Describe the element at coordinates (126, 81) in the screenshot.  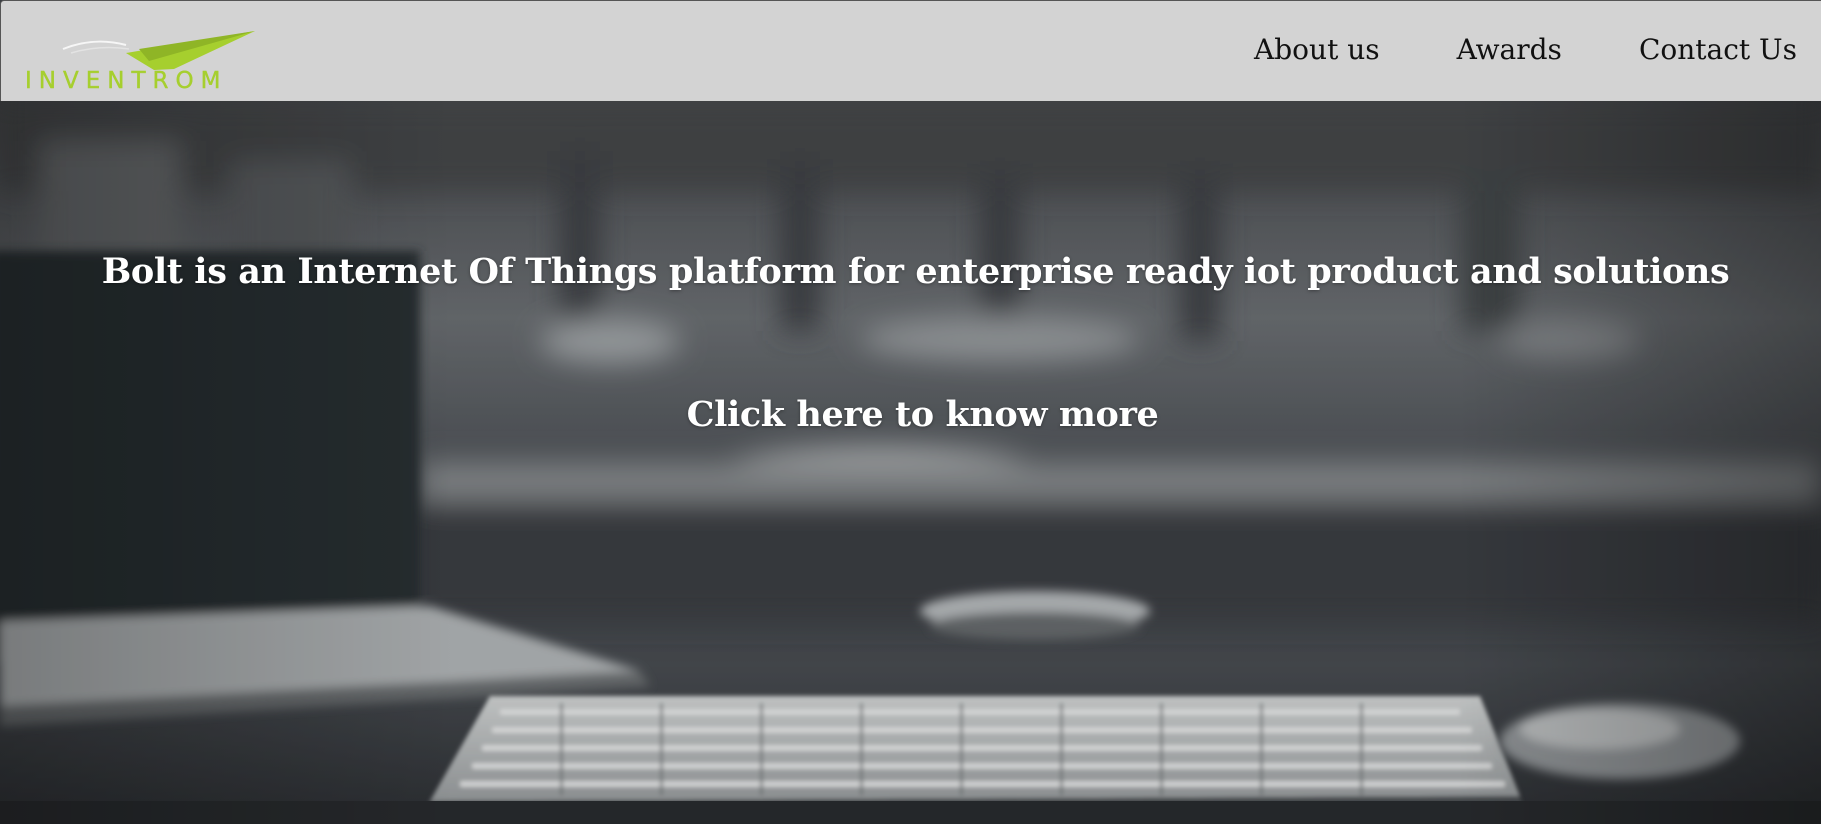
I see `svg-text: INVENTROM` at that location.